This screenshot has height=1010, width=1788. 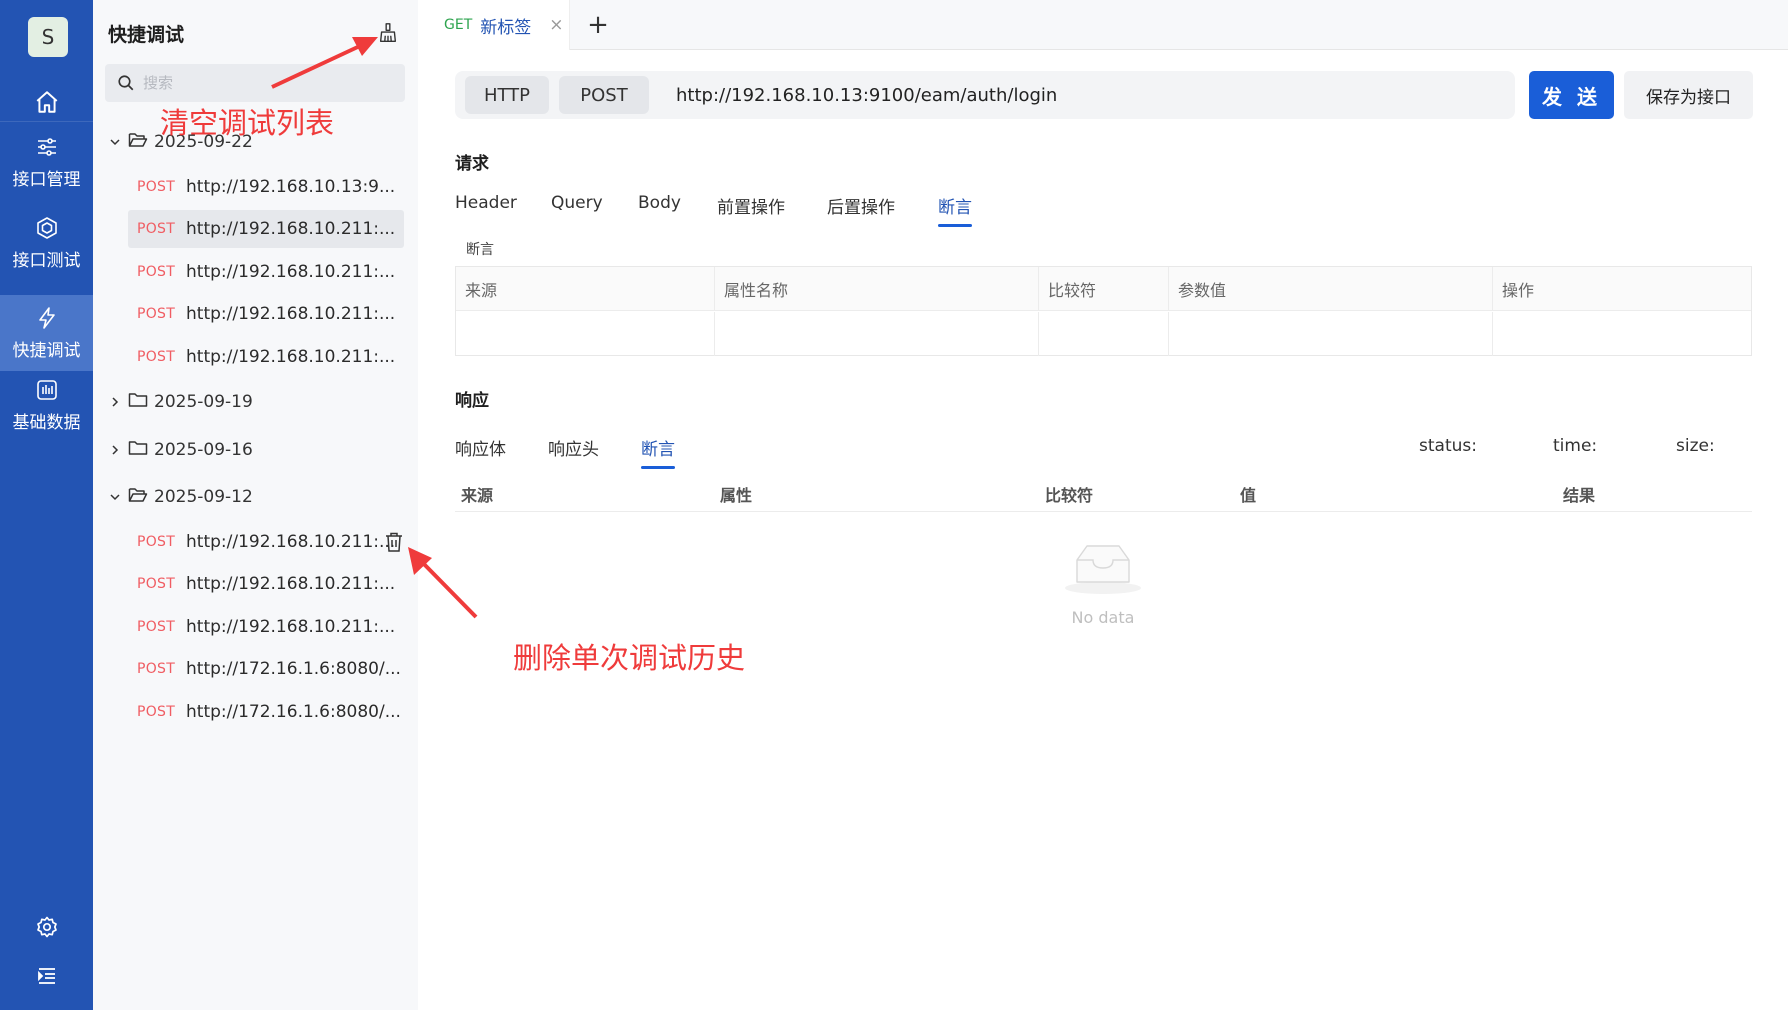 What do you see at coordinates (46, 146) in the screenshot?
I see `sliders-icon` at bounding box center [46, 146].